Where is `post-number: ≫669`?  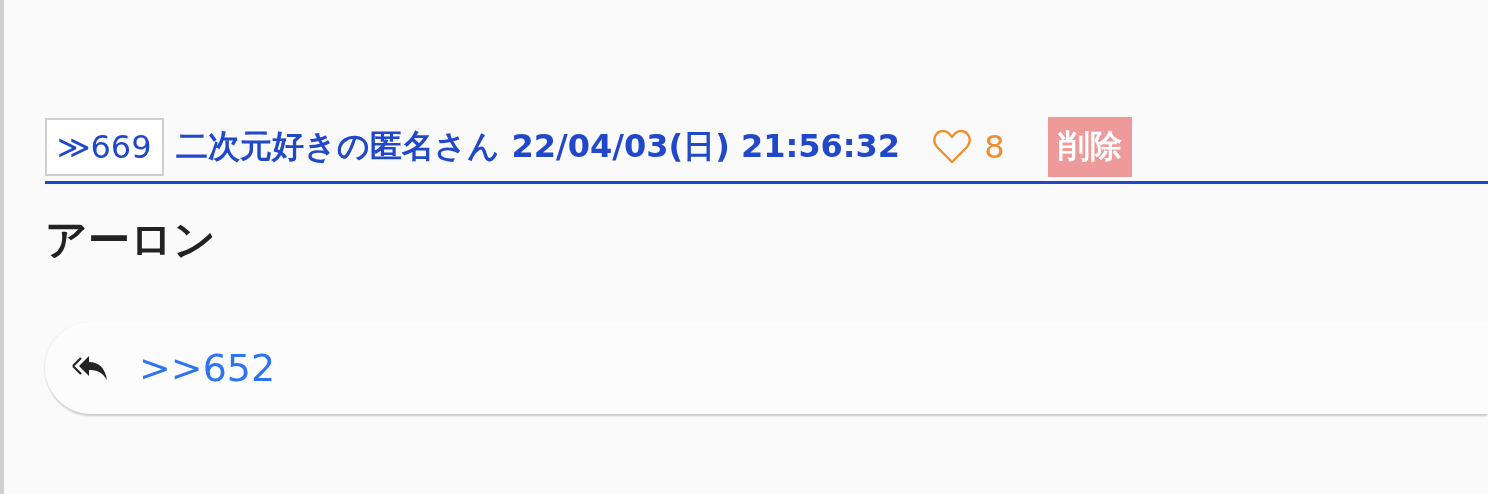
post-number: ≫669 is located at coordinates (104, 146).